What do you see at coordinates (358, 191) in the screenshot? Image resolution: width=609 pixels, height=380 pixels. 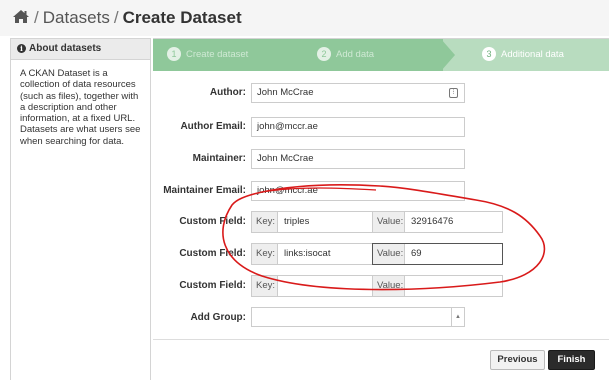 I see `maintainer-email-field: john@mccr.ae` at bounding box center [358, 191].